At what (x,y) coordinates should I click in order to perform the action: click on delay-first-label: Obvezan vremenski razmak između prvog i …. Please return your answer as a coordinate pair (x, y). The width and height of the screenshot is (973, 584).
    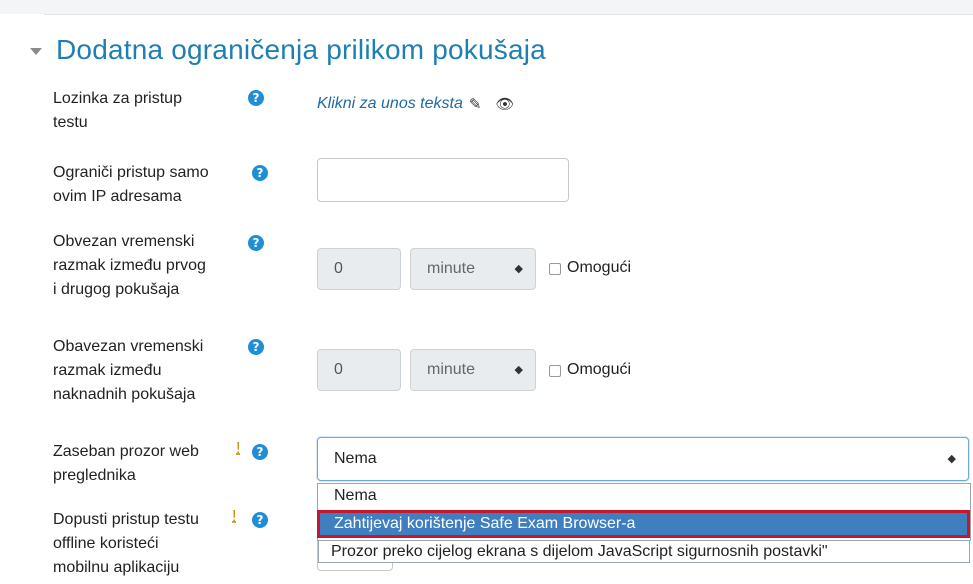
    Looking at the image, I should click on (129, 265).